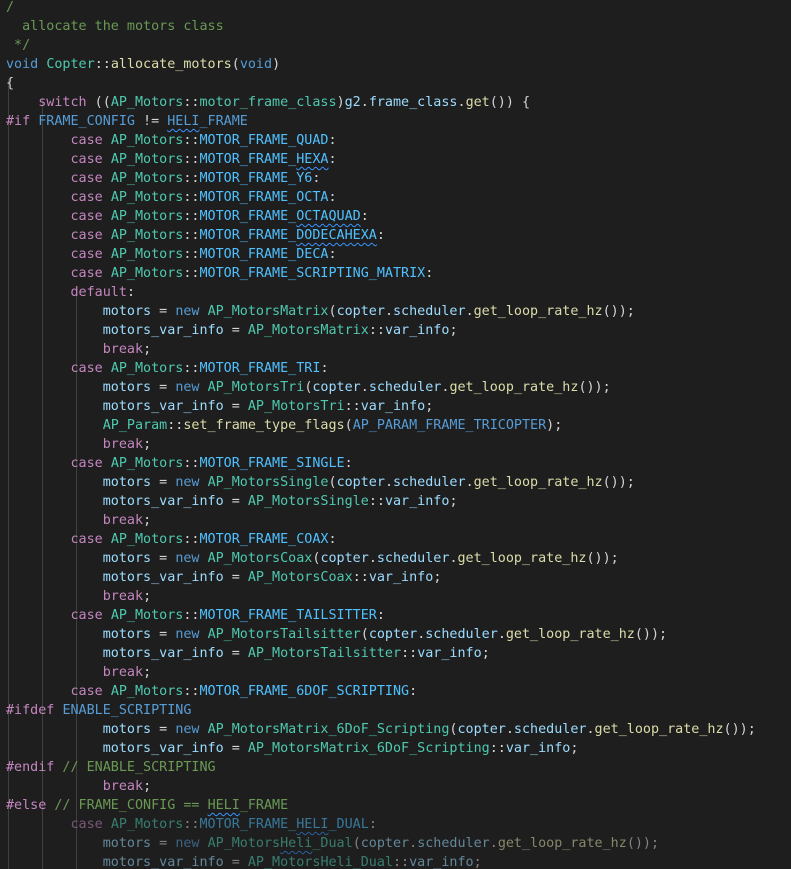 The image size is (791, 869). I want to click on code-line: #else // FRAME_CONFIG == HELI_FRAME, so click(147, 805).